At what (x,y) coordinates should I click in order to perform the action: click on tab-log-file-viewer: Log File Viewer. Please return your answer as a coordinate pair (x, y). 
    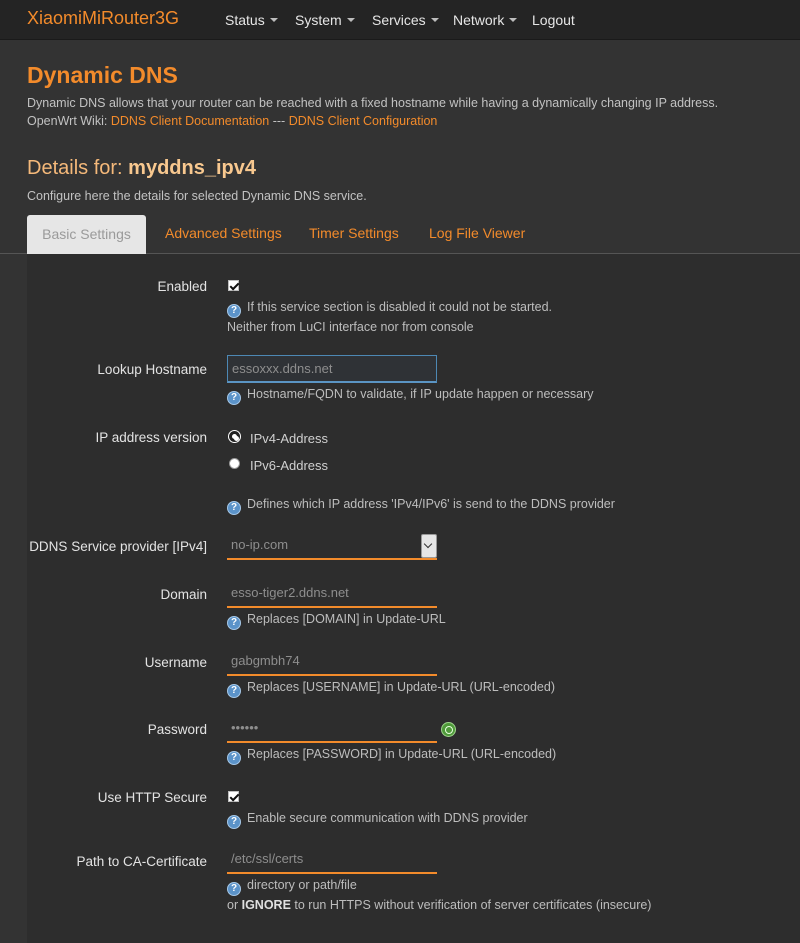
    Looking at the image, I should click on (477, 233).